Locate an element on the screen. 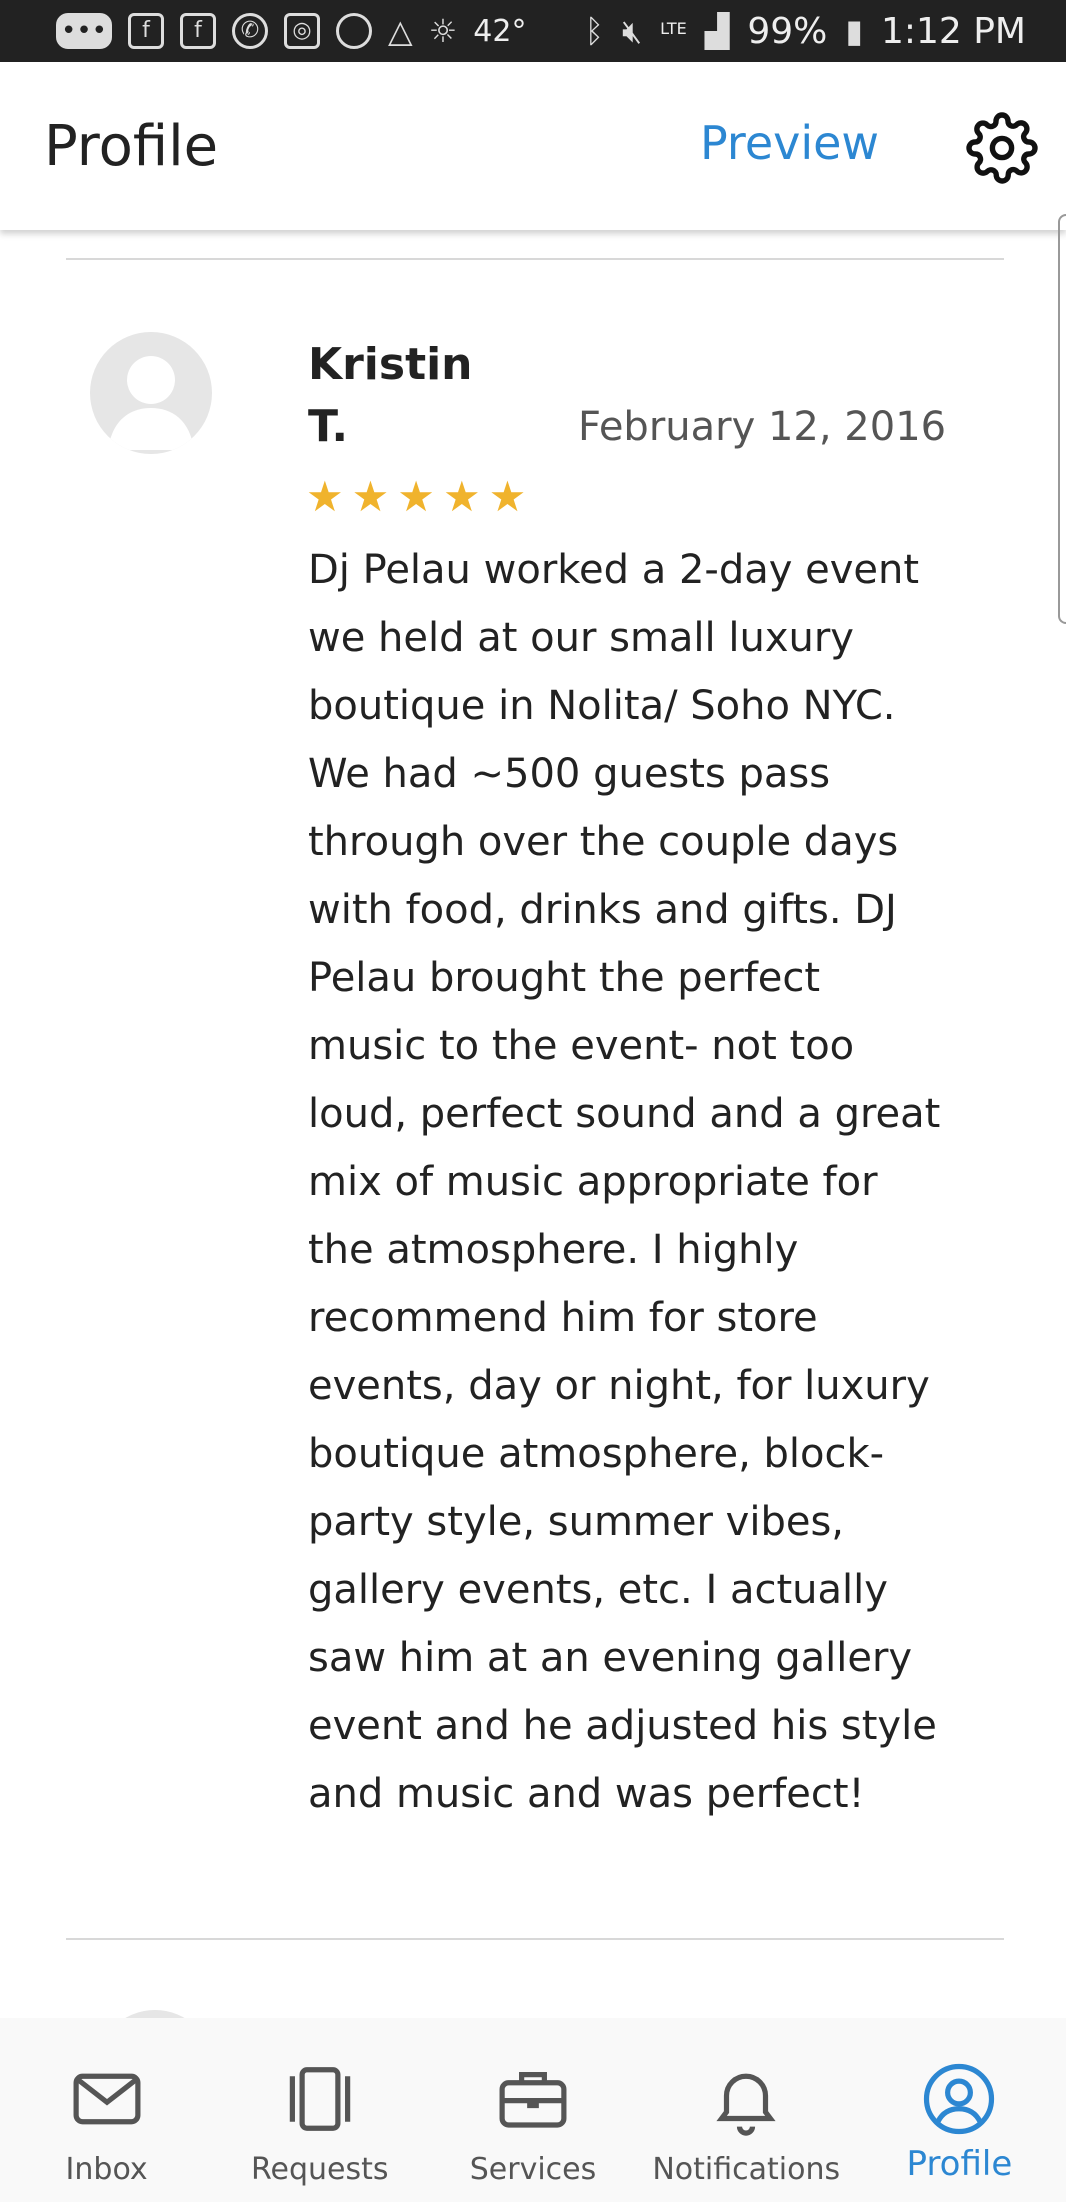  avatar is located at coordinates (151, 393).